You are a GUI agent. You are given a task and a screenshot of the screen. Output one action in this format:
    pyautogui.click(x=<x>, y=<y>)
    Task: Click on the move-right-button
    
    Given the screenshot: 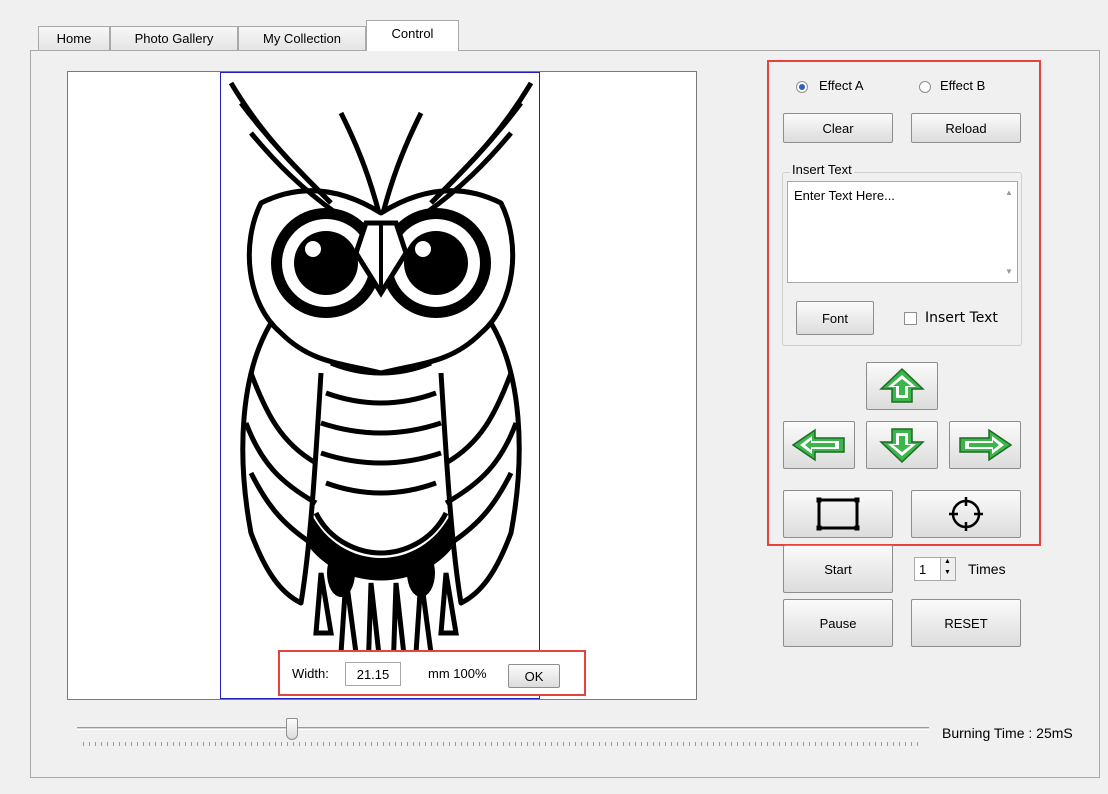 What is the action you would take?
    pyautogui.click(x=985, y=445)
    